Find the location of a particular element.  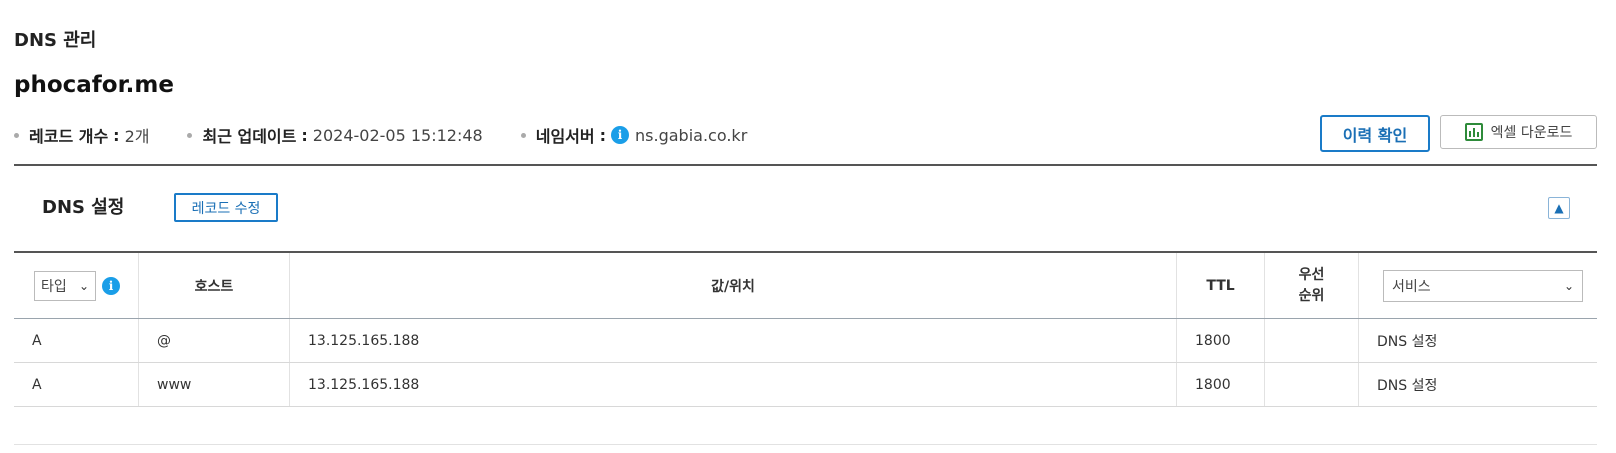

priority-column-header: 우선 순위 is located at coordinates (1312, 285).